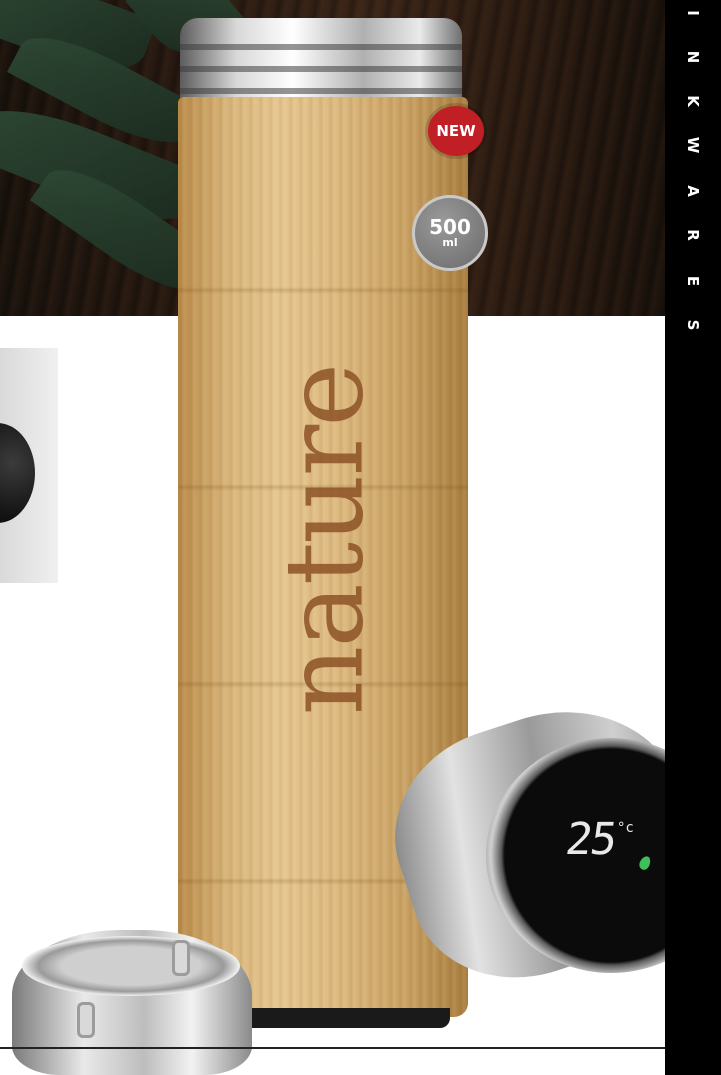  Describe the element at coordinates (340, 1018) in the screenshot. I see `bottle-base` at that location.